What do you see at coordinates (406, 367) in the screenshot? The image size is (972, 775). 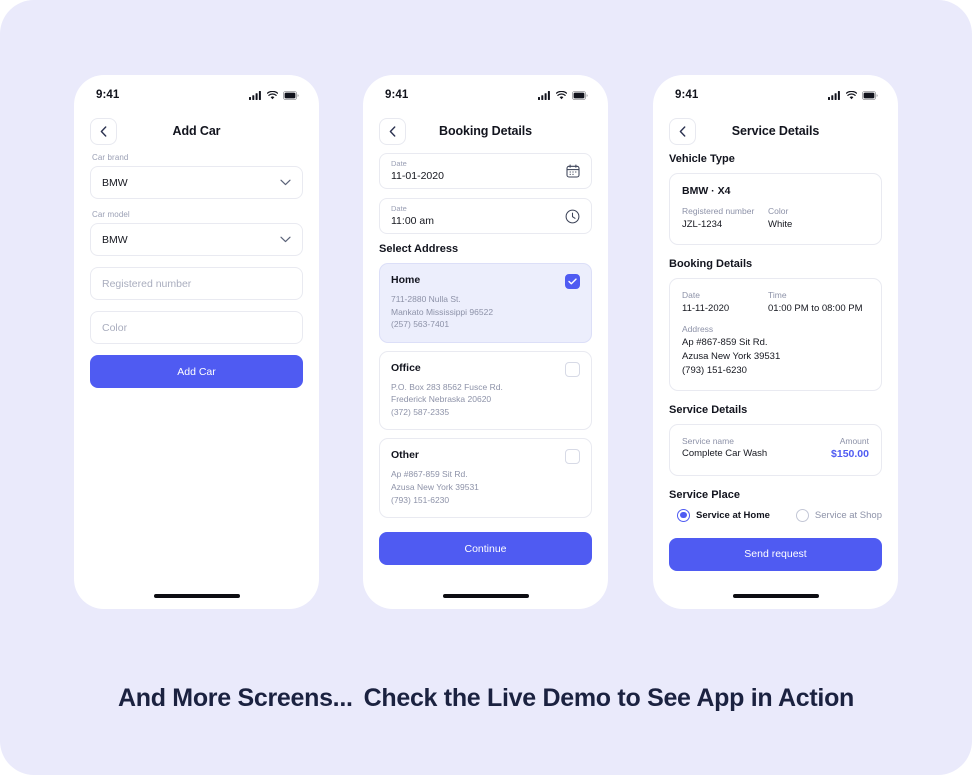 I see `address-name: Office` at bounding box center [406, 367].